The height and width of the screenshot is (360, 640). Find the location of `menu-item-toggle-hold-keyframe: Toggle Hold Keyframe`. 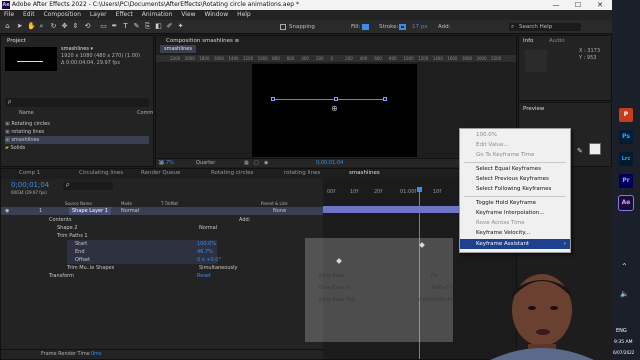

menu-item-toggle-hold-keyframe: Toggle Hold Keyframe is located at coordinates (515, 203).